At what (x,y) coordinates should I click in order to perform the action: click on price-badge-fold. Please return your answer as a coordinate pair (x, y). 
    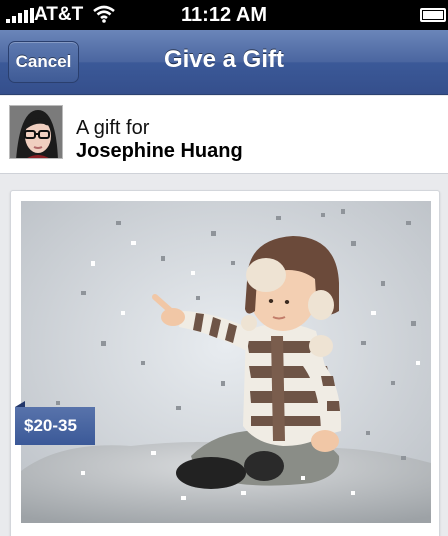
    Looking at the image, I should click on (20, 404).